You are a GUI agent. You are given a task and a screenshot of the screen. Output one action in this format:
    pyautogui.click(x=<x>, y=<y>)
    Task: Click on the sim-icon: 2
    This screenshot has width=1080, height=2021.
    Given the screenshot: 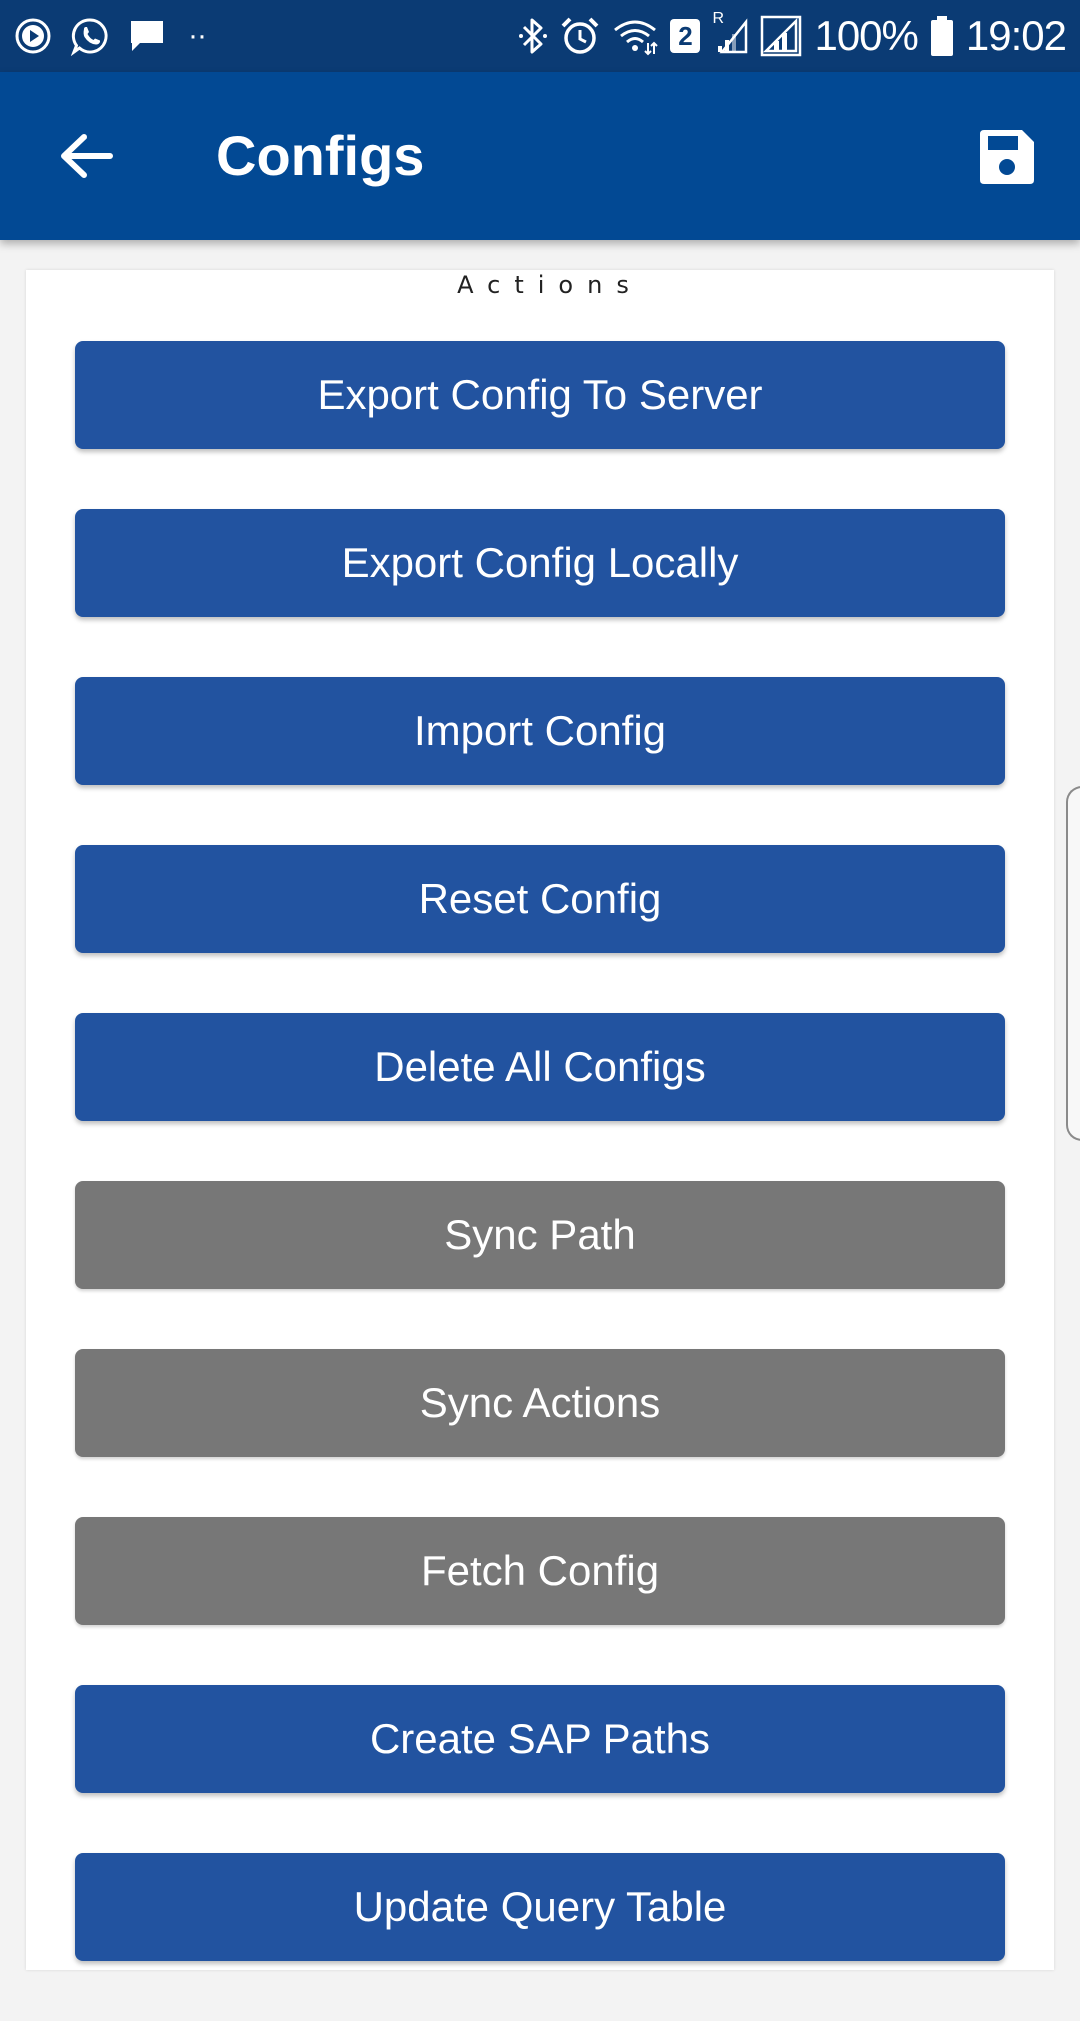 What is the action you would take?
    pyautogui.click(x=685, y=36)
    